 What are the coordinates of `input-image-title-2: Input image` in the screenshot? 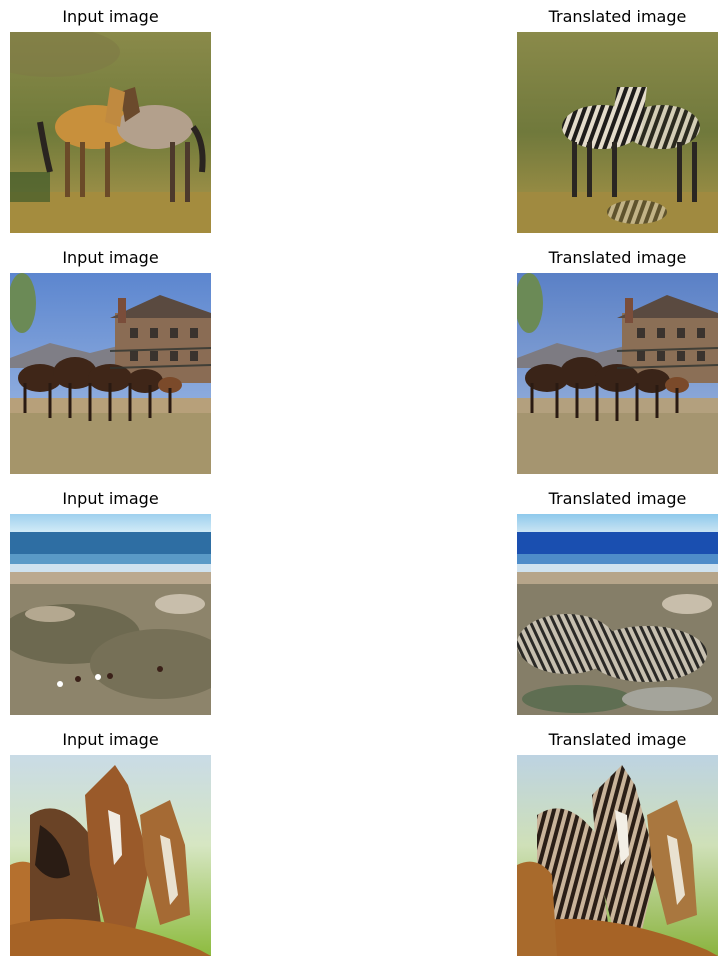 It's located at (110, 257).